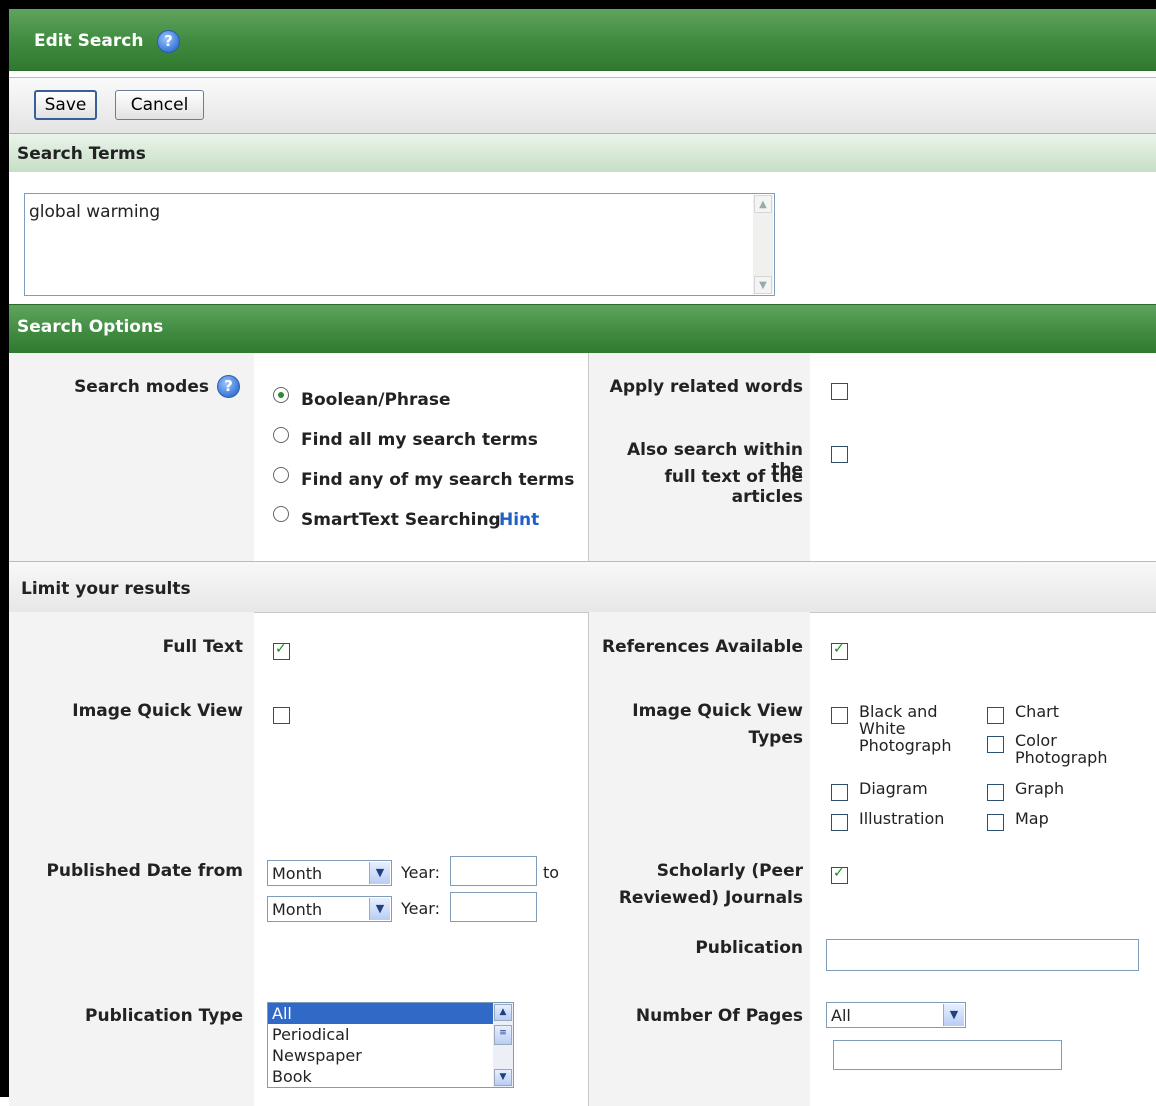  What do you see at coordinates (719, 1016) in the screenshot?
I see `pages-label: Number Of Pages` at bounding box center [719, 1016].